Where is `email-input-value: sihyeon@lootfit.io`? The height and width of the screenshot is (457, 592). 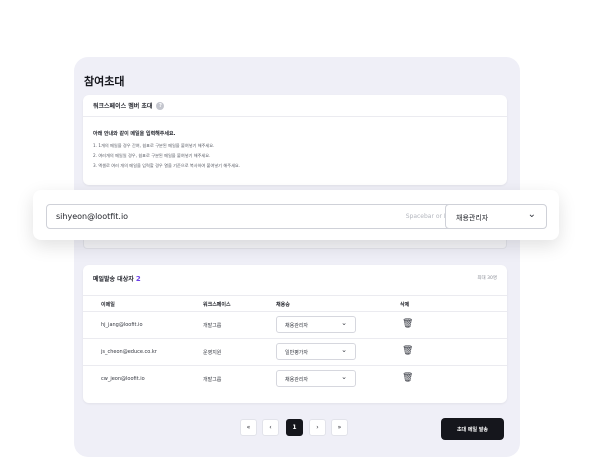
email-input-value: sihyeon@lootfit.io is located at coordinates (92, 216).